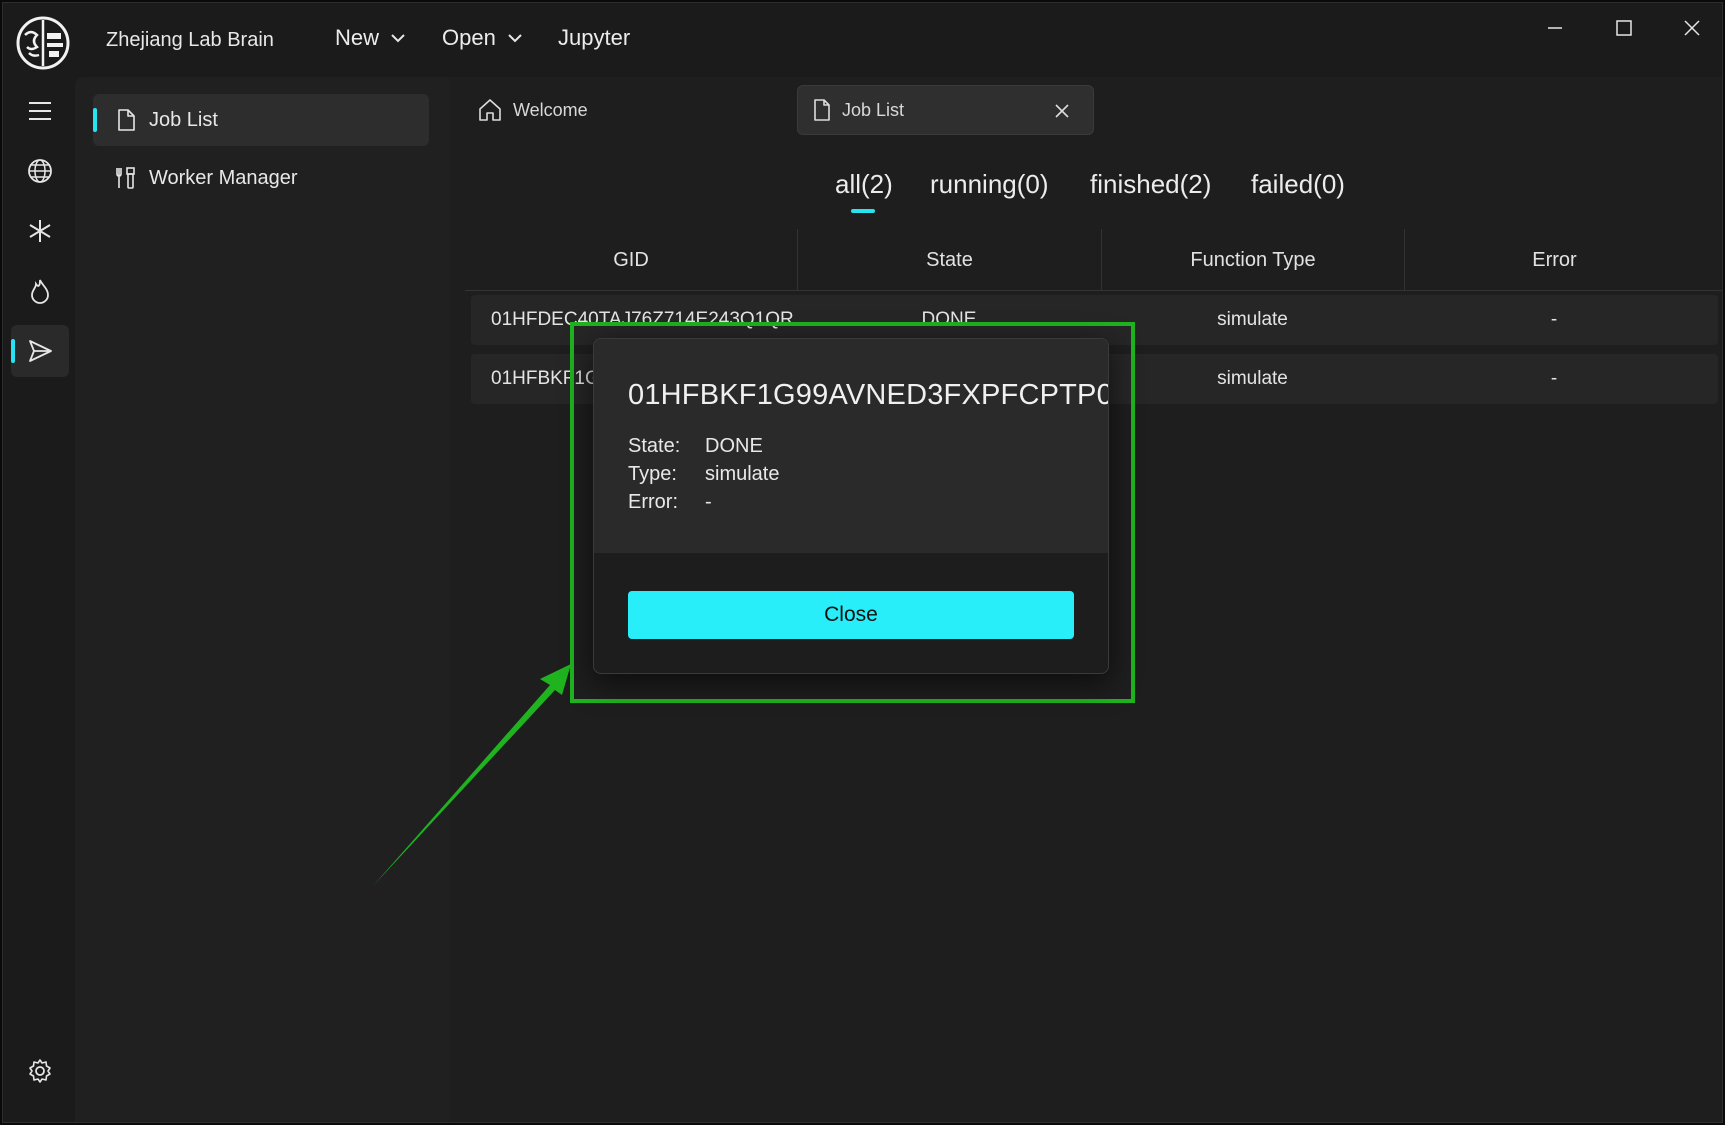  Describe the element at coordinates (742, 474) in the screenshot. I see `field-value: simulate` at that location.